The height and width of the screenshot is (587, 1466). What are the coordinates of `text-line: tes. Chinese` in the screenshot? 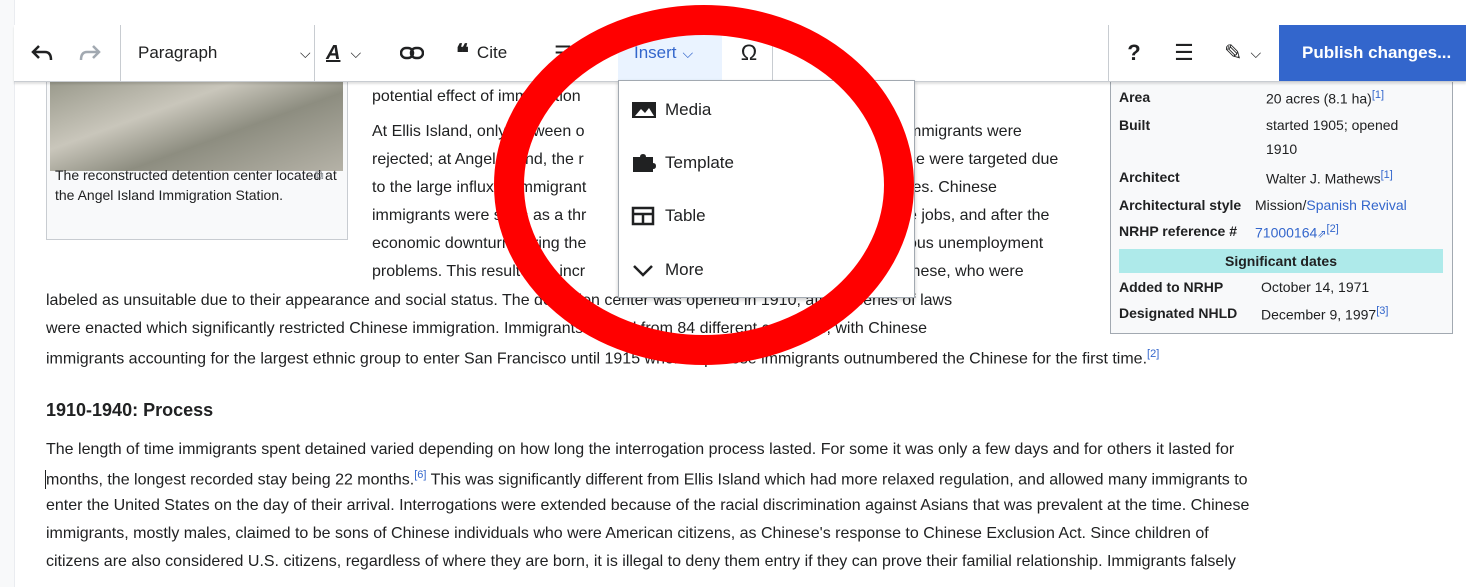 It's located at (952, 187).